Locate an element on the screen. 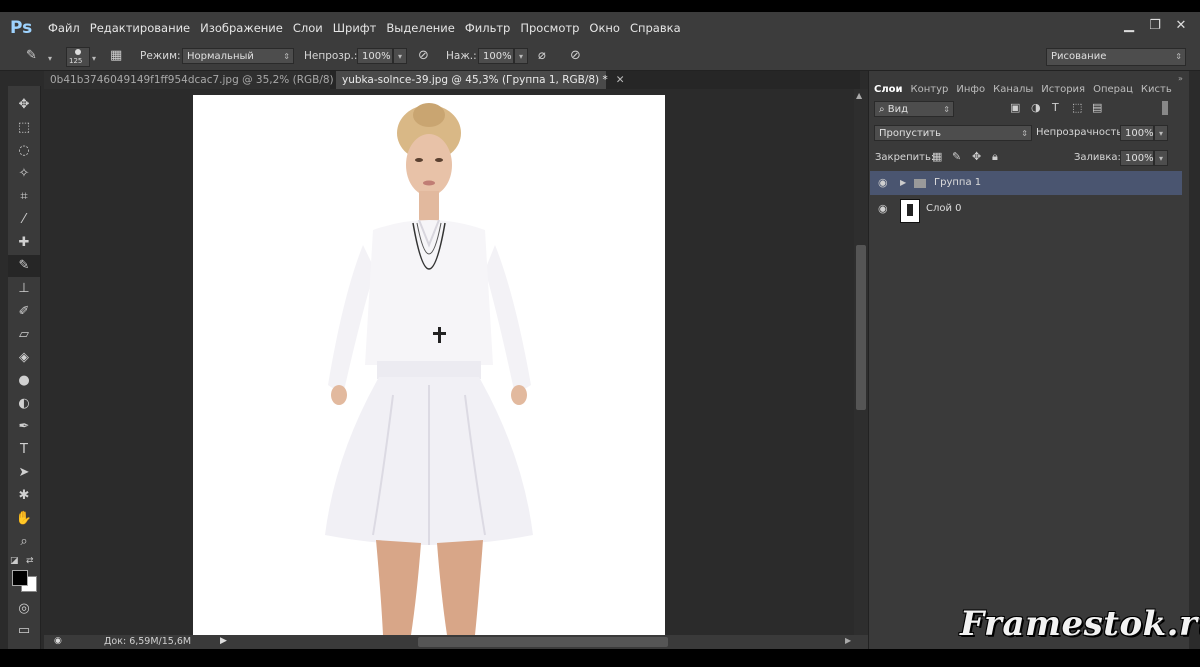 The width and height of the screenshot is (1200, 667). filter-shape-icon: ⬚ is located at coordinates (1077, 107).